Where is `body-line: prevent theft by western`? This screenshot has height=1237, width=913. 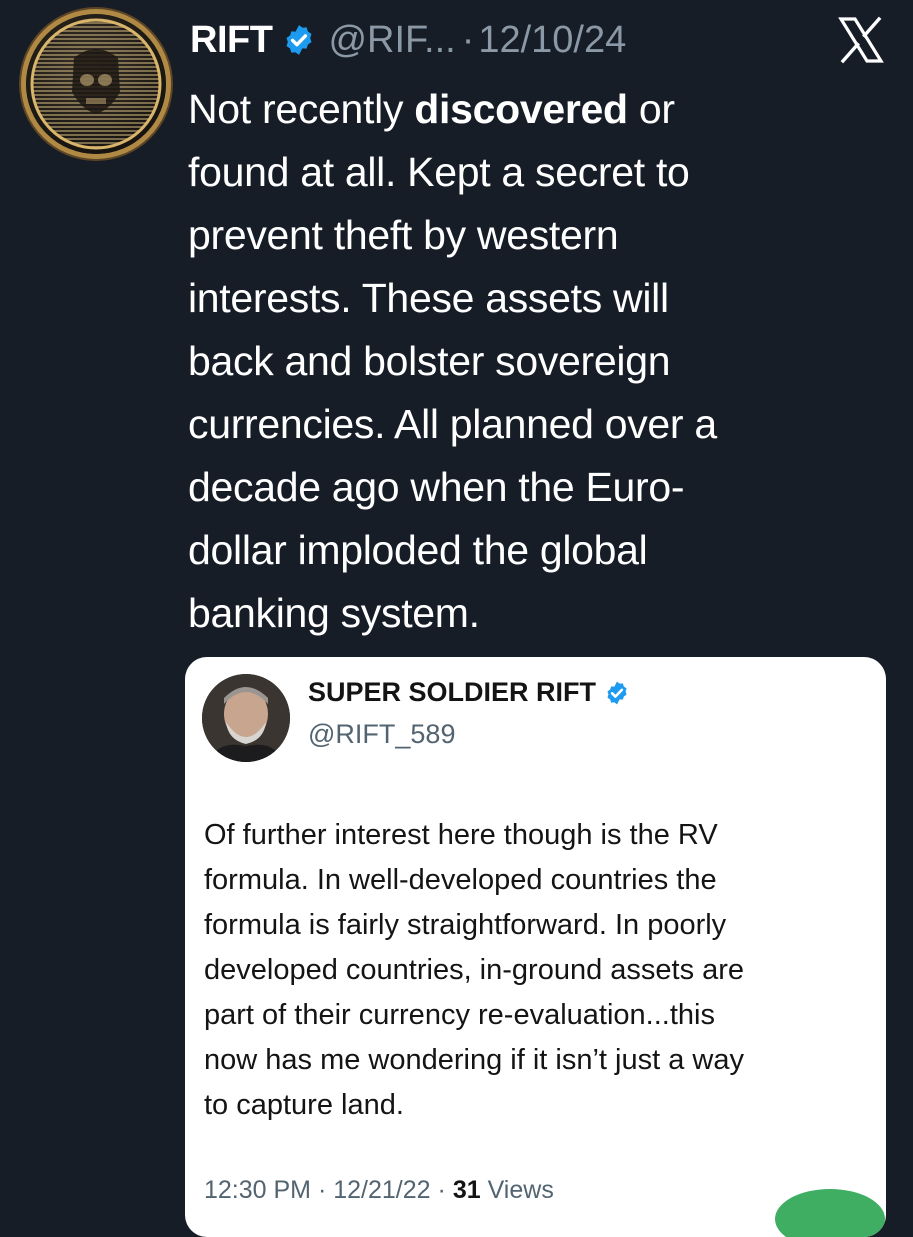 body-line: prevent theft by western is located at coordinates (403, 235).